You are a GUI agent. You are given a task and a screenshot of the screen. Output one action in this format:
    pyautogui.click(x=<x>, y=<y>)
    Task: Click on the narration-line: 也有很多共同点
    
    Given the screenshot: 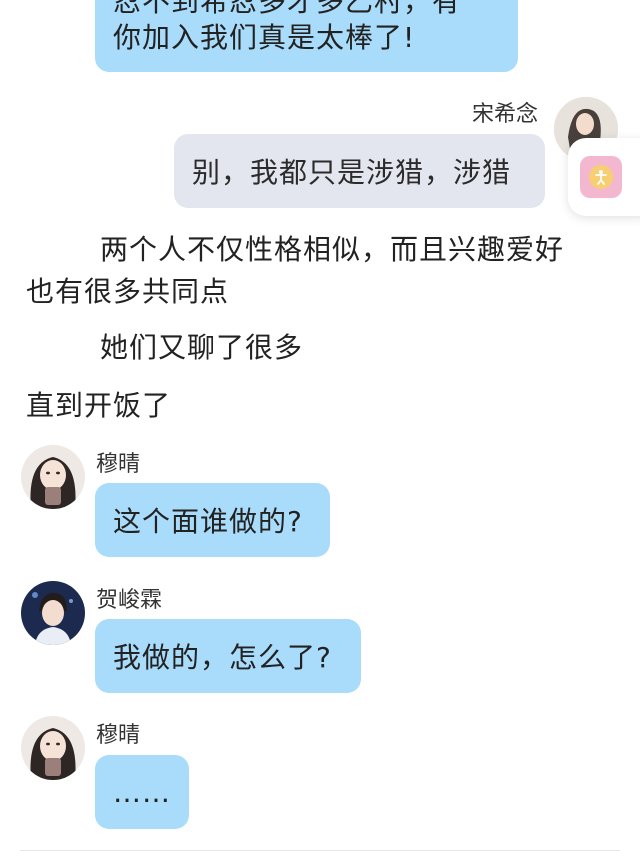 What is the action you would take?
    pyautogui.click(x=128, y=291)
    